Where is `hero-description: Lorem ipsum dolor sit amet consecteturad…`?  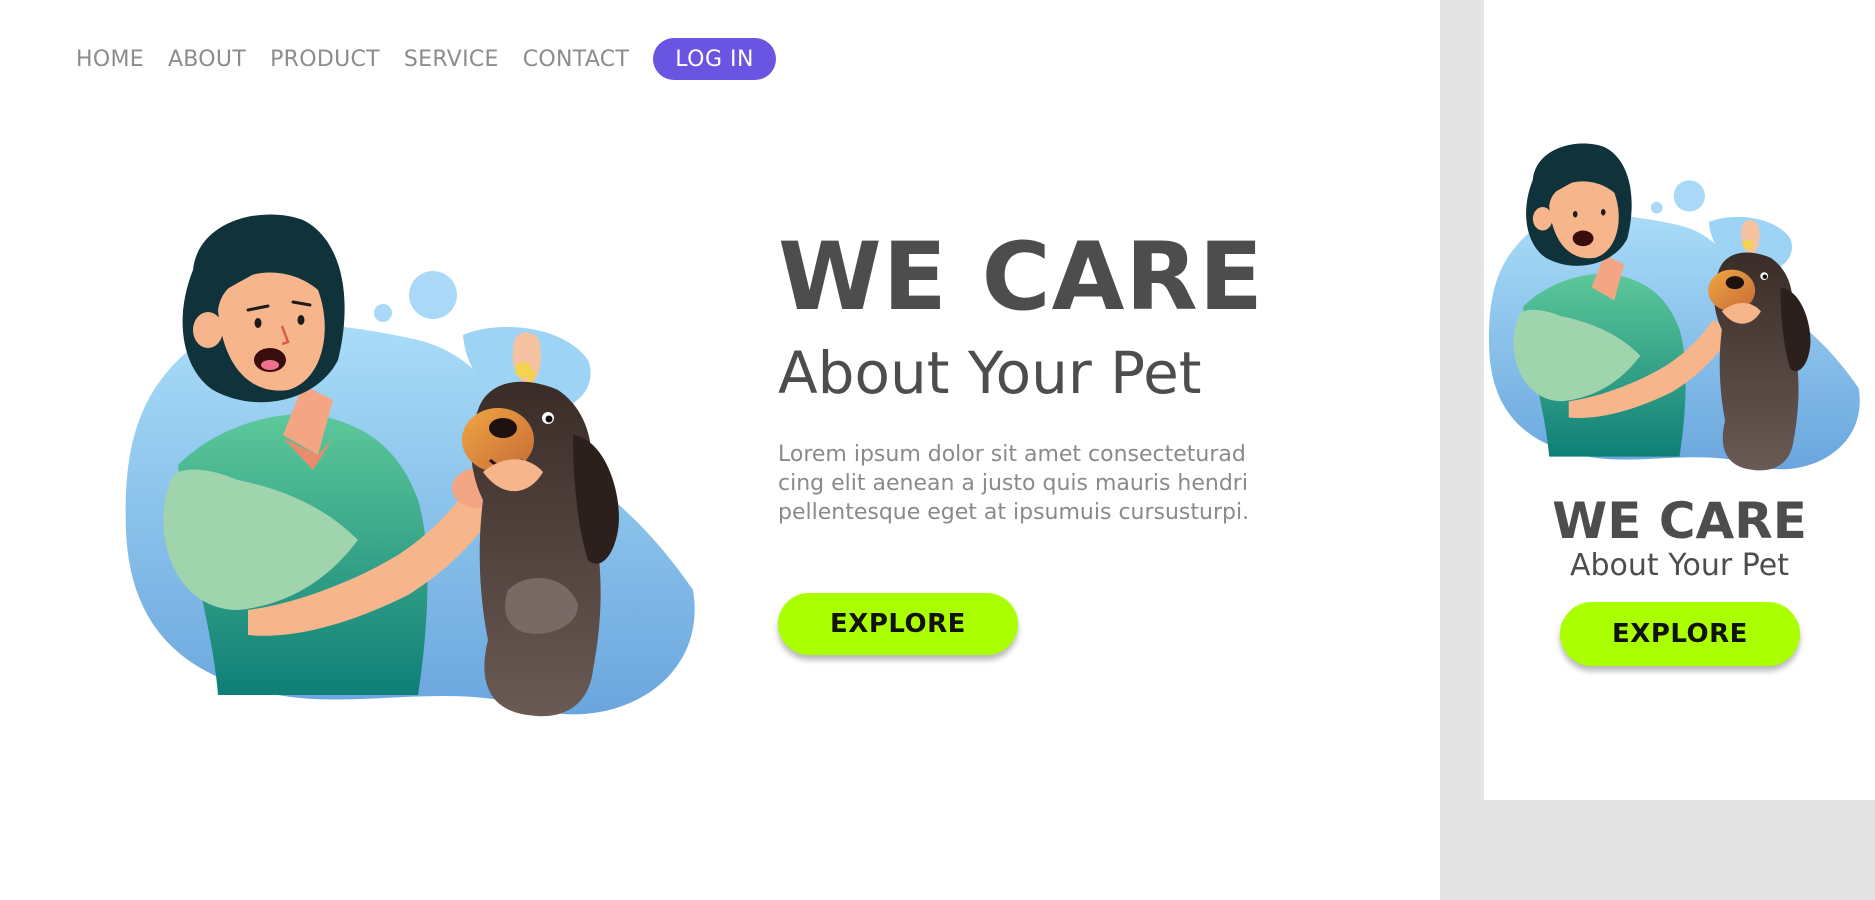 hero-description: Lorem ipsum dolor sit amet consecteturad… is located at coordinates (1038, 483).